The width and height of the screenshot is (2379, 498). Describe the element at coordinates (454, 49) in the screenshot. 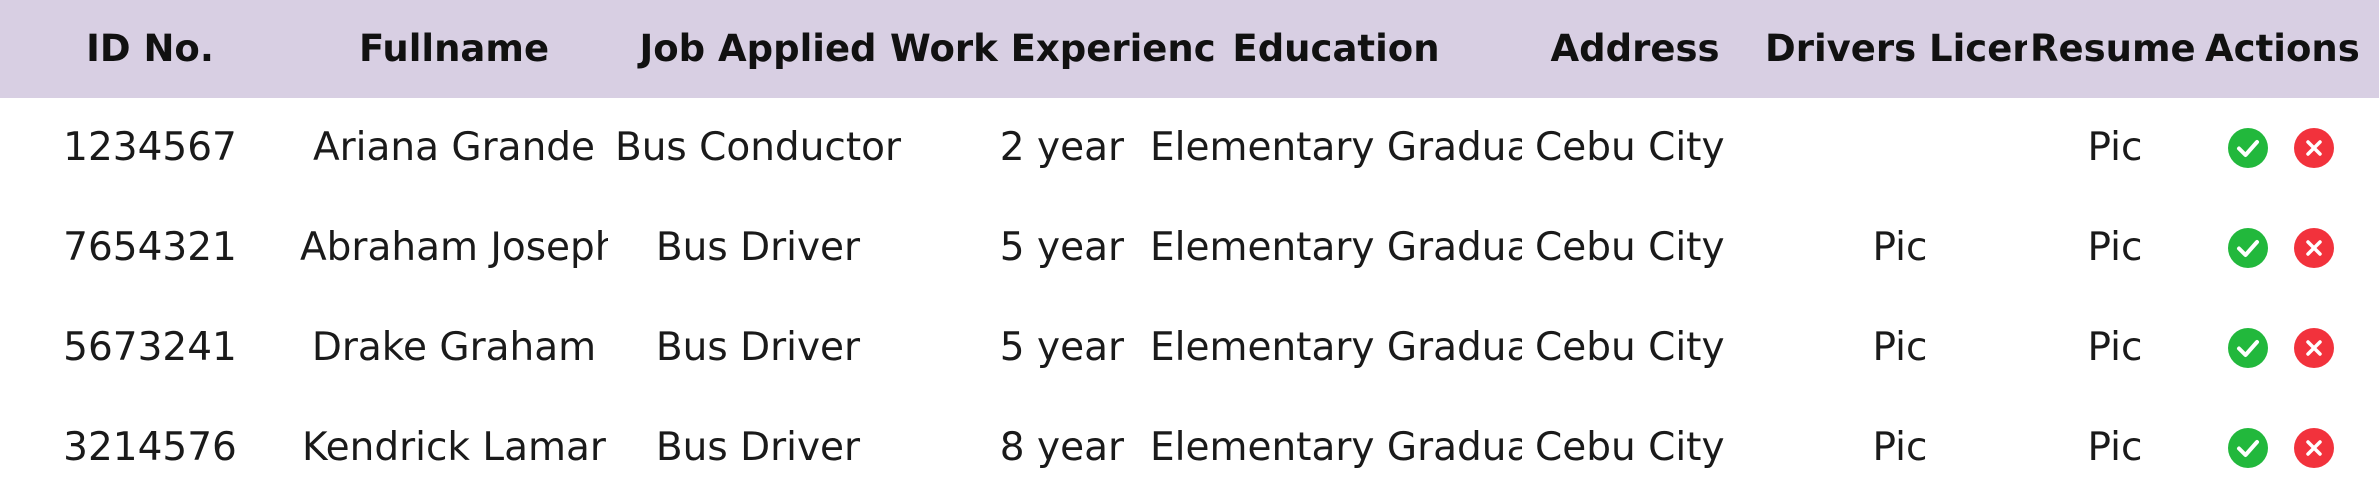

I see `column-header-fullname: Fullname` at that location.